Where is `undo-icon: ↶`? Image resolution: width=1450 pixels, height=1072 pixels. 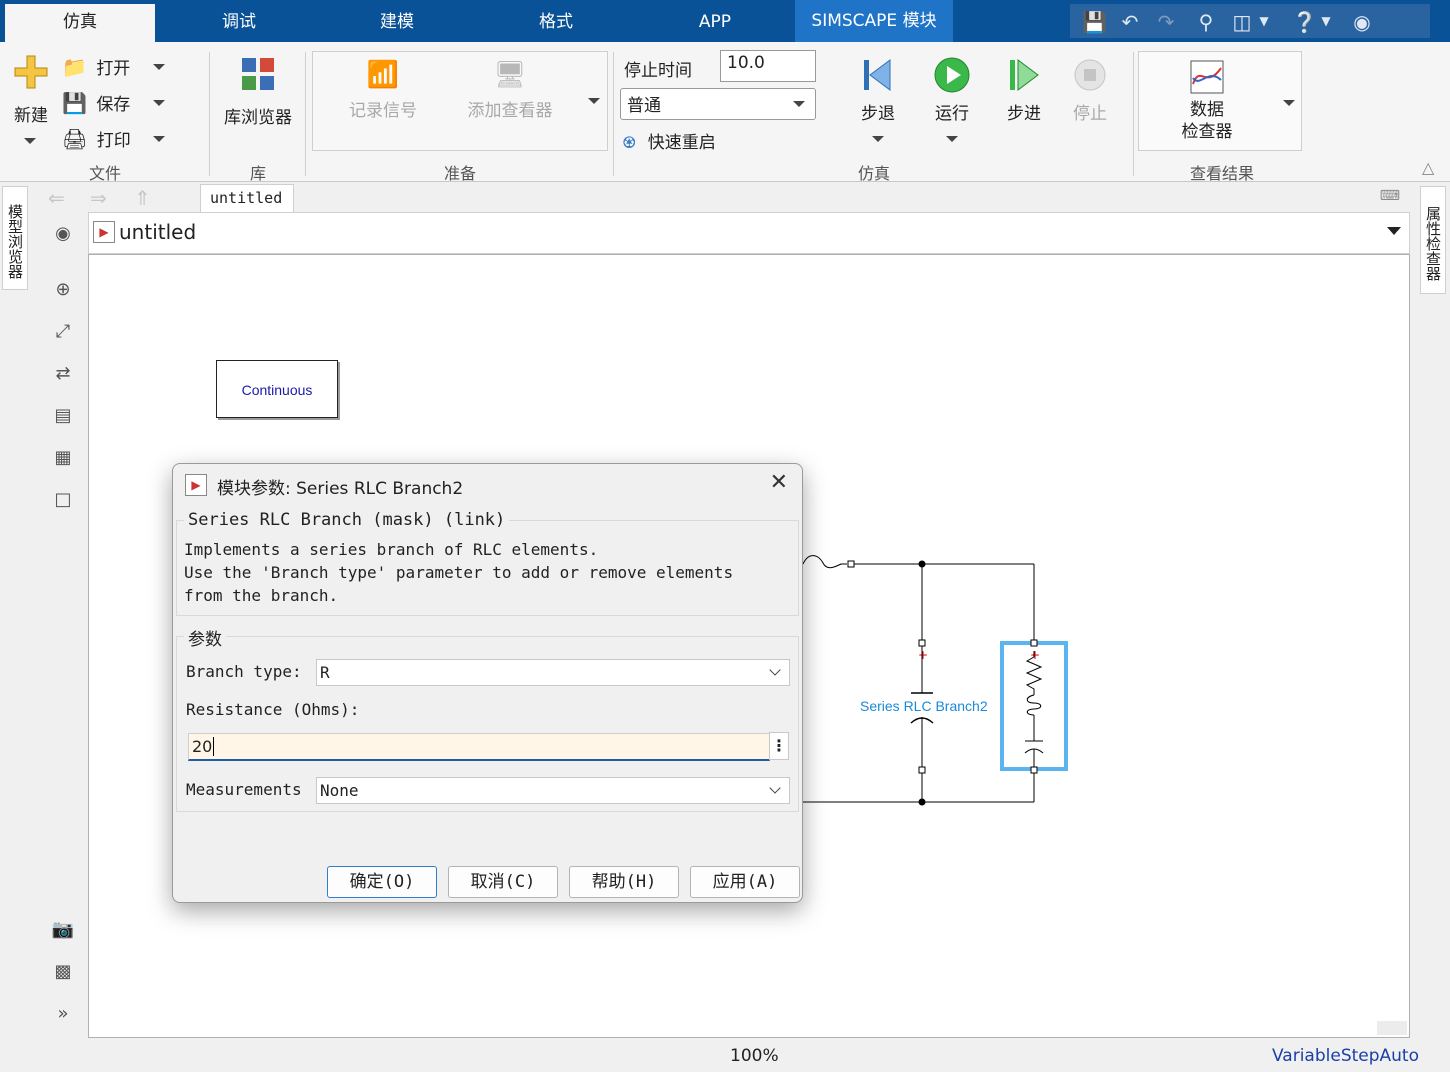
undo-icon: ↶ is located at coordinates (1130, 22).